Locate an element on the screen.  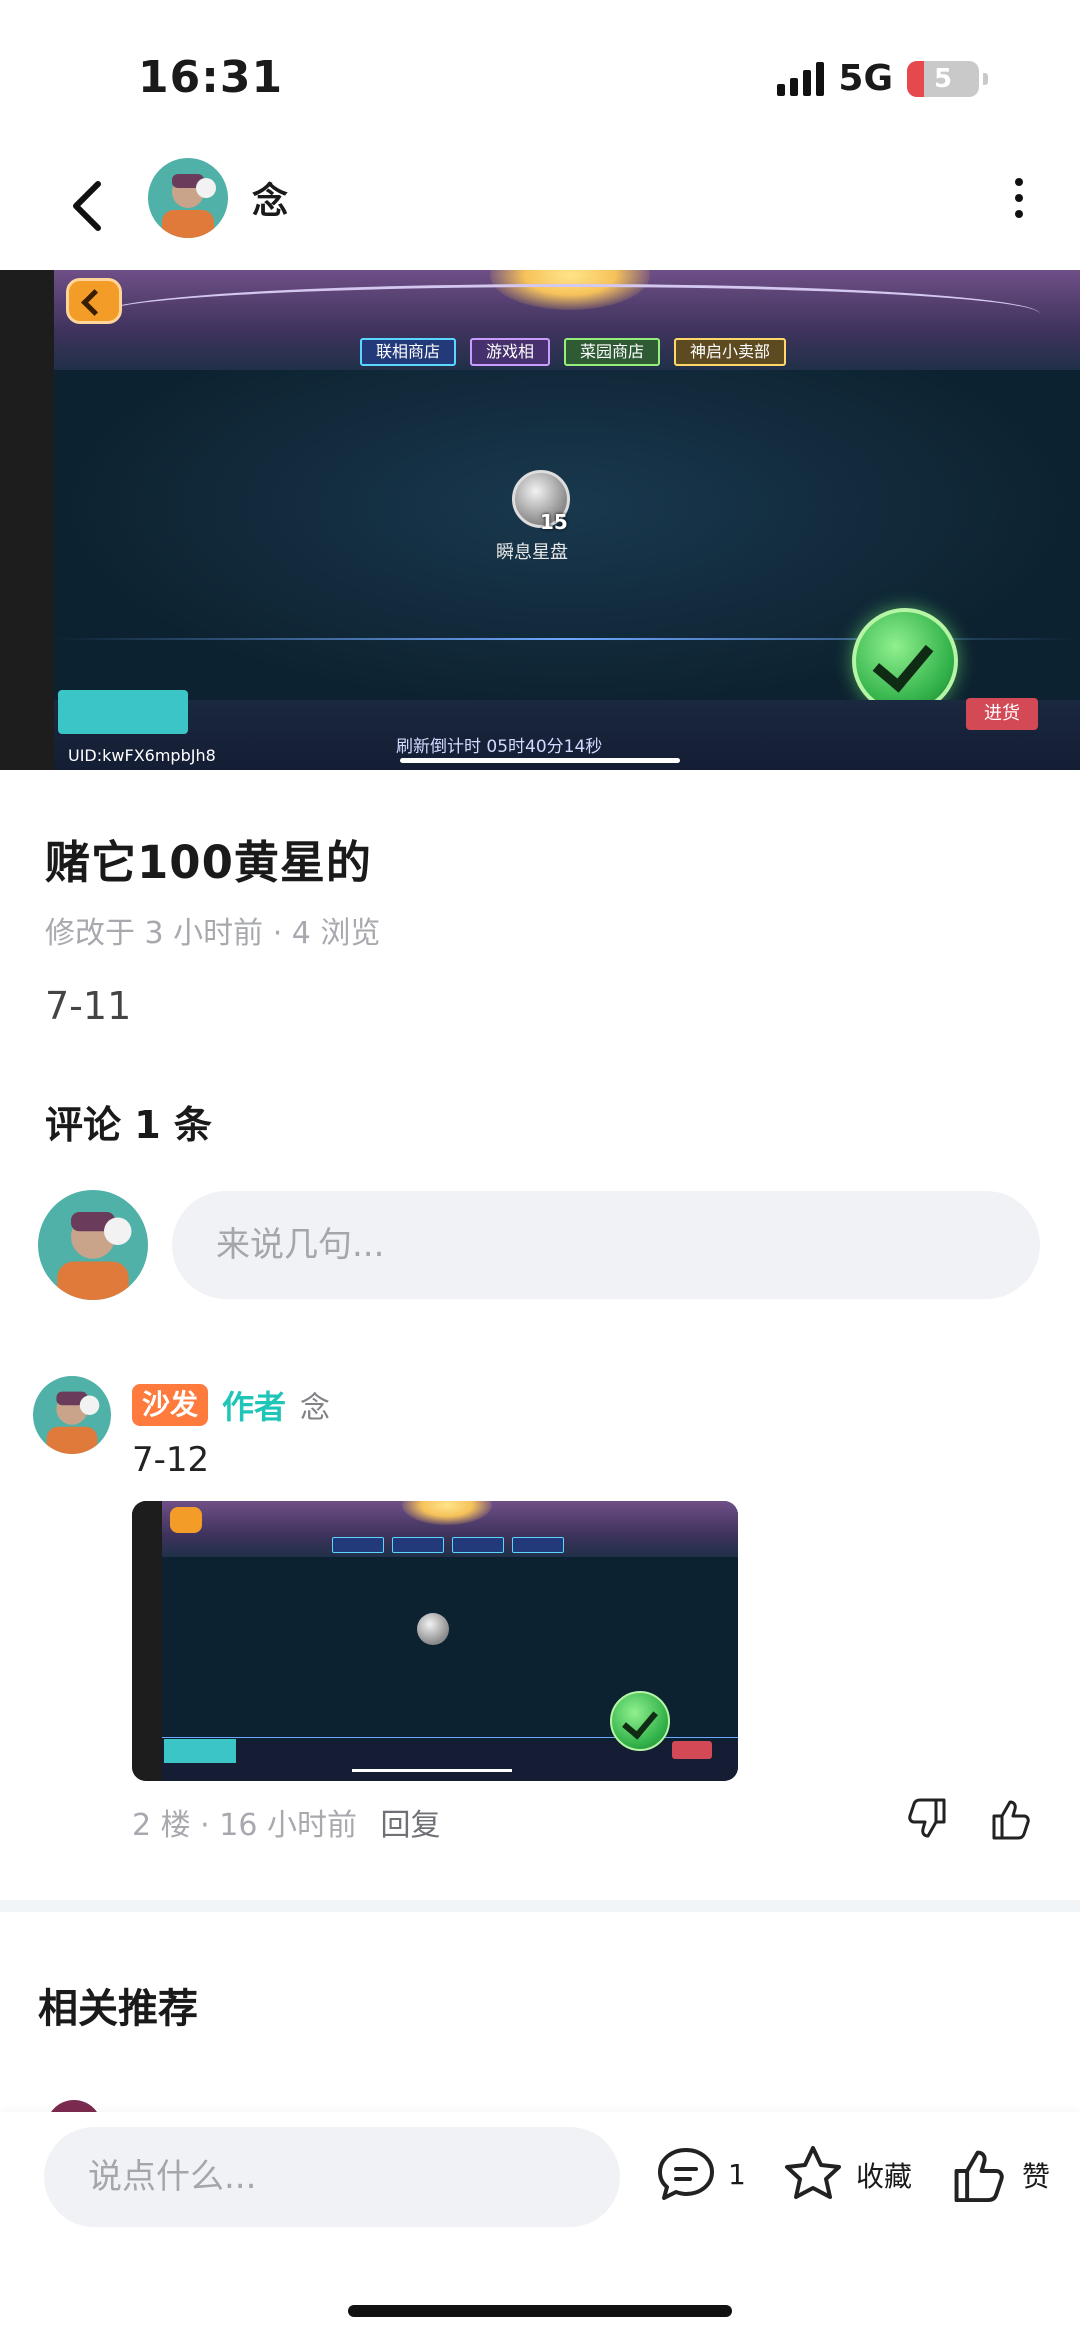
top-nav: 念 is located at coordinates (540, 210).